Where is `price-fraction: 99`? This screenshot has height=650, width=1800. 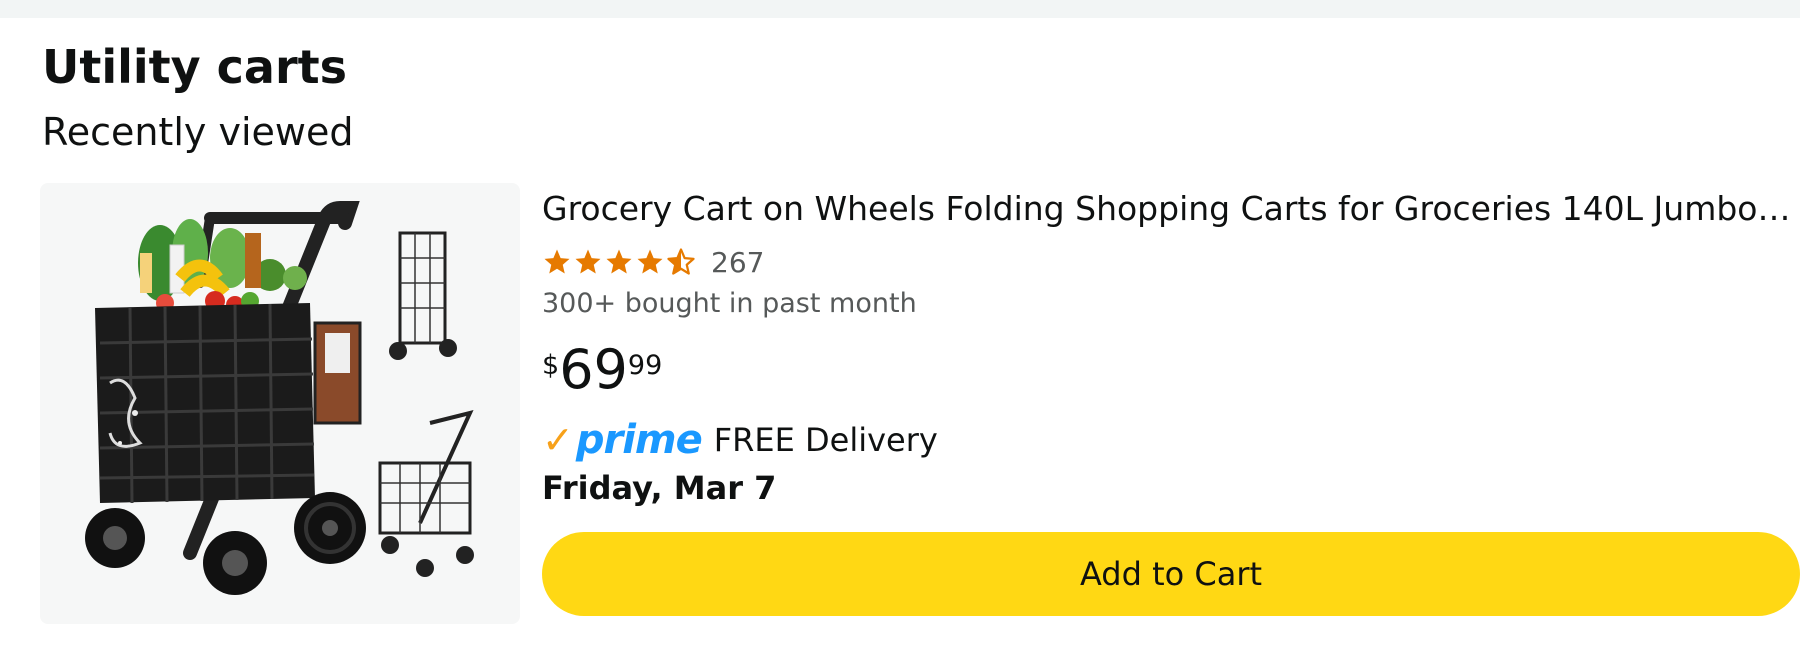 price-fraction: 99 is located at coordinates (645, 365).